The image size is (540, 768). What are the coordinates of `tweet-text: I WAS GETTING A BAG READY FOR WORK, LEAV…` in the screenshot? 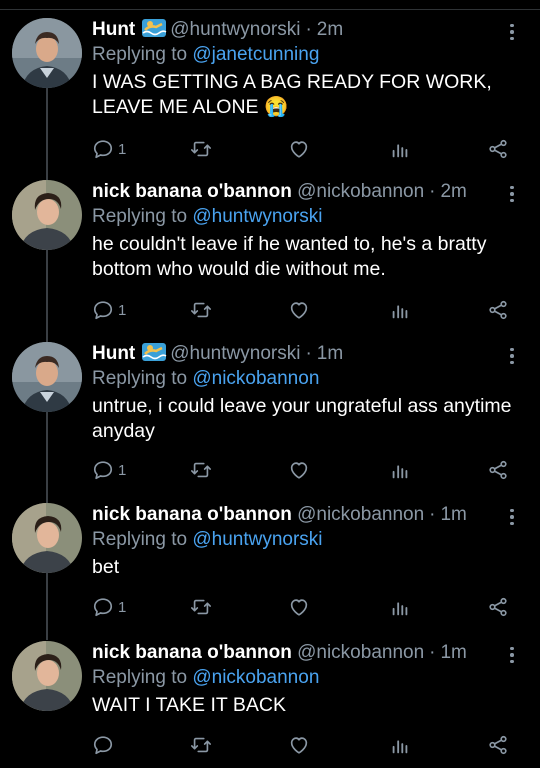 It's located at (292, 94).